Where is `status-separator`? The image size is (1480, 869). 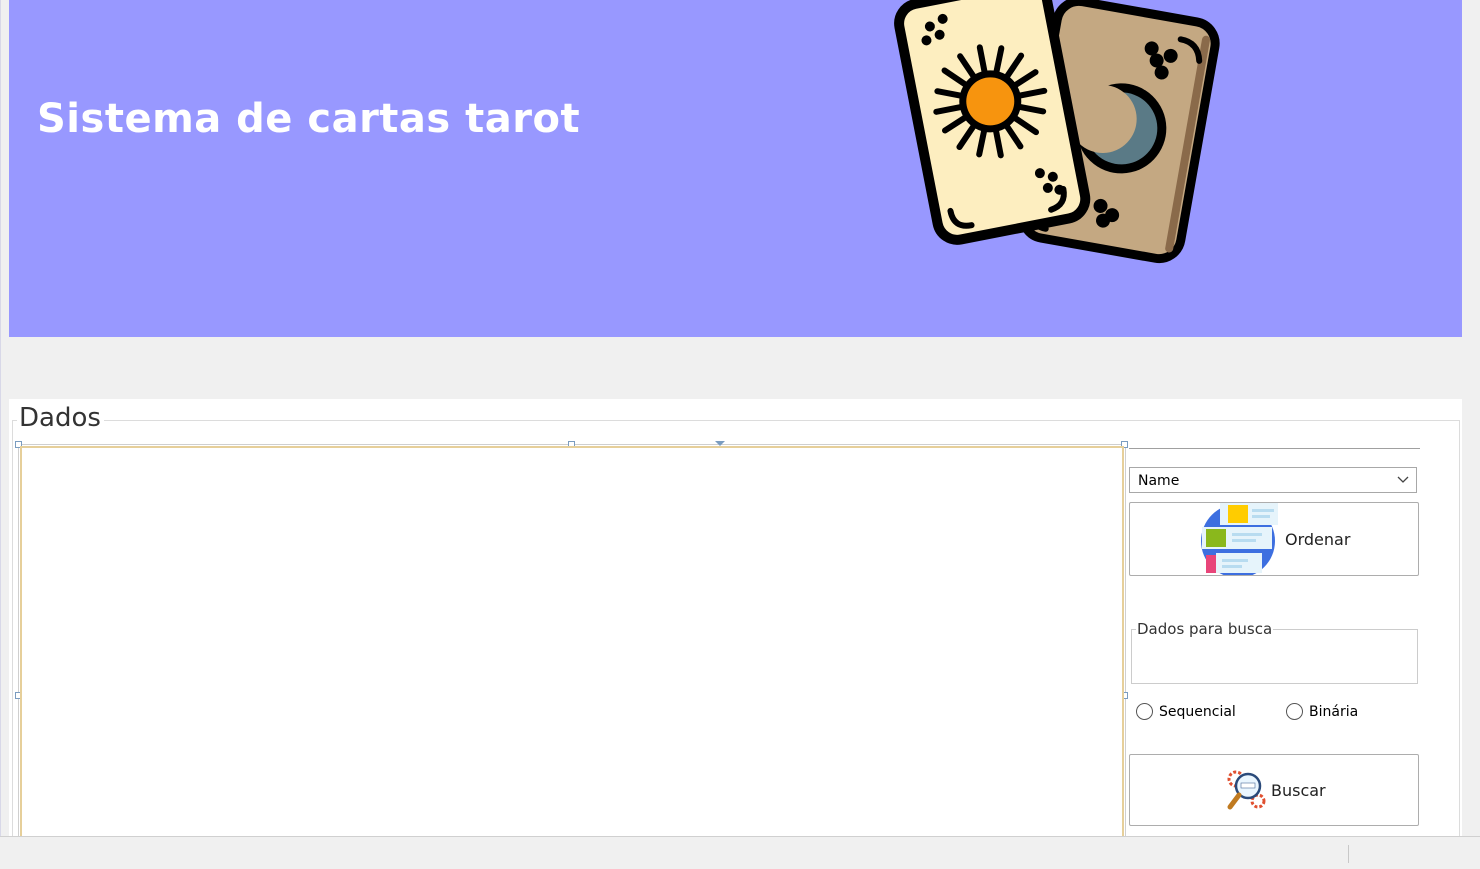 status-separator is located at coordinates (1348, 854).